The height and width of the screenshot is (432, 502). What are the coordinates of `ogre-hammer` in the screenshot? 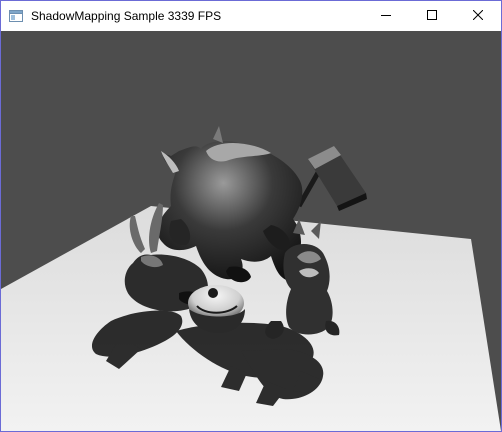 It's located at (331, 178).